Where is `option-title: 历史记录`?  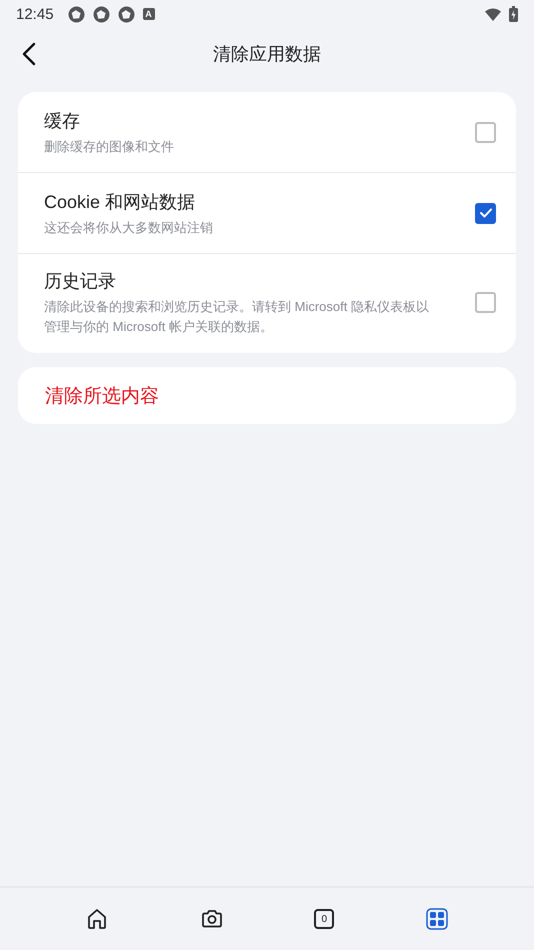
option-title: 历史记录 is located at coordinates (80, 281).